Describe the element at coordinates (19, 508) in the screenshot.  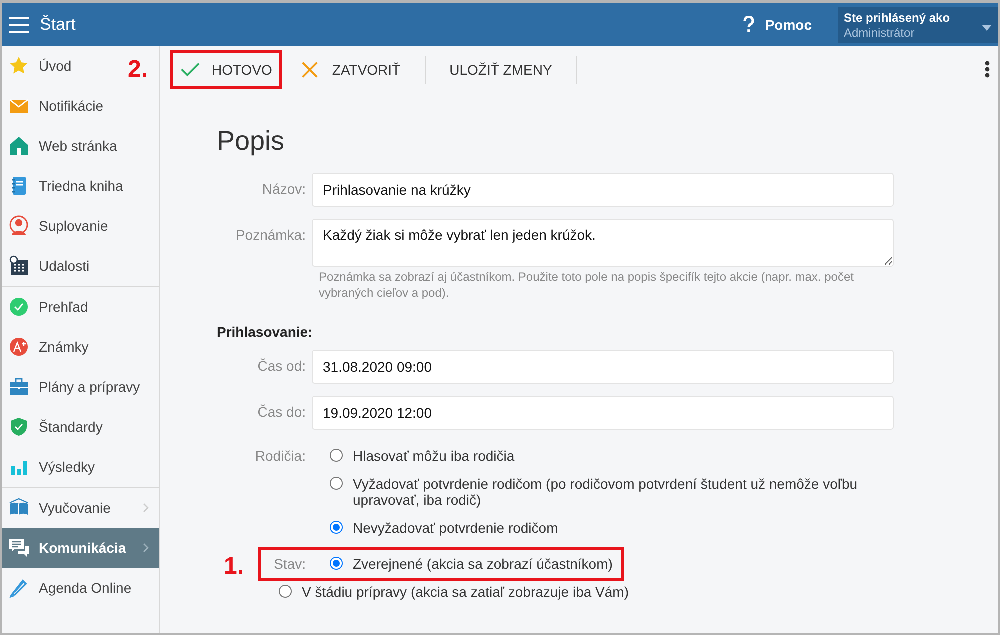
I see `open-book-icon` at that location.